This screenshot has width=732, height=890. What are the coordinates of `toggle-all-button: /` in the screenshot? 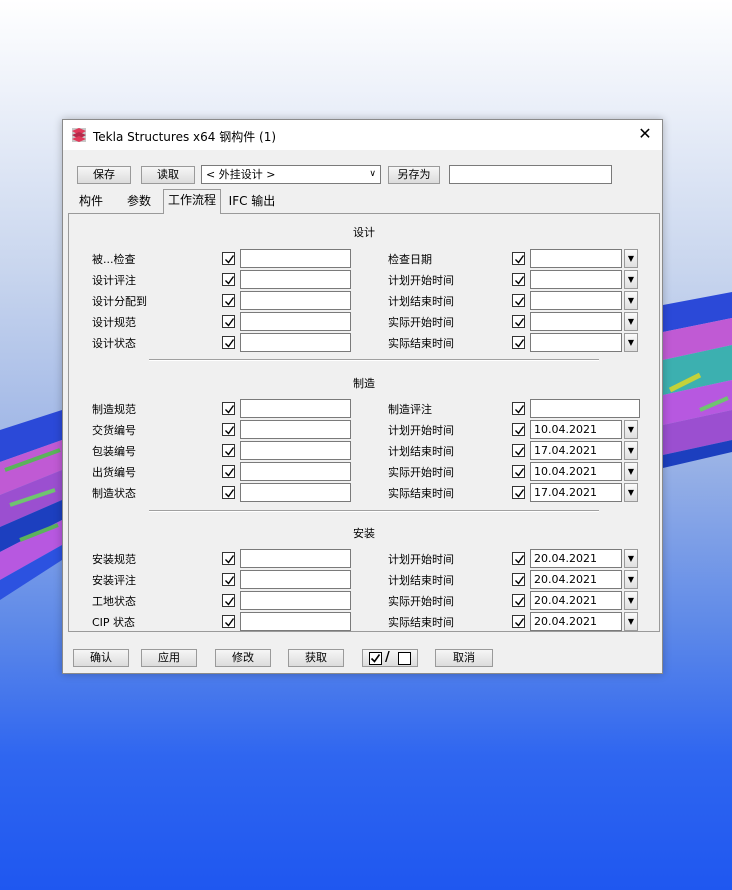 It's located at (390, 658).